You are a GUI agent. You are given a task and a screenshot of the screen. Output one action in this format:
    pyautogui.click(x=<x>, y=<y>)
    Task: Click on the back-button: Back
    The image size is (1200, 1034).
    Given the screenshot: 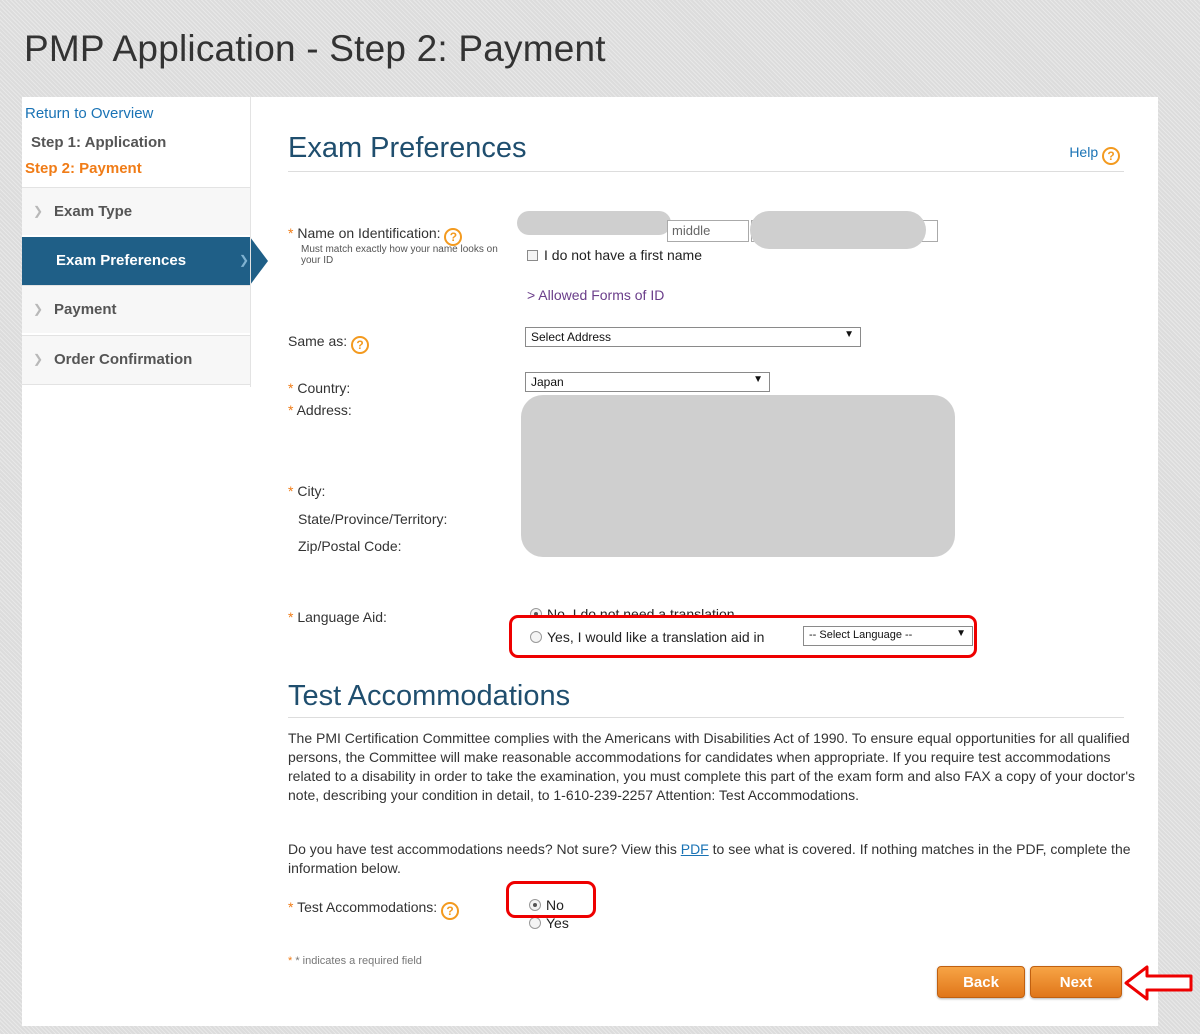 What is the action you would take?
    pyautogui.click(x=981, y=982)
    